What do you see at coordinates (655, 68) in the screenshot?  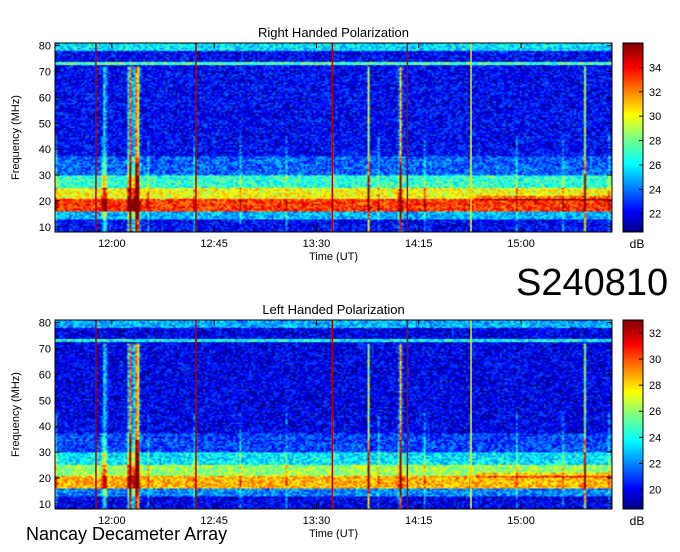 I see `colorbar-tick-label: 34` at bounding box center [655, 68].